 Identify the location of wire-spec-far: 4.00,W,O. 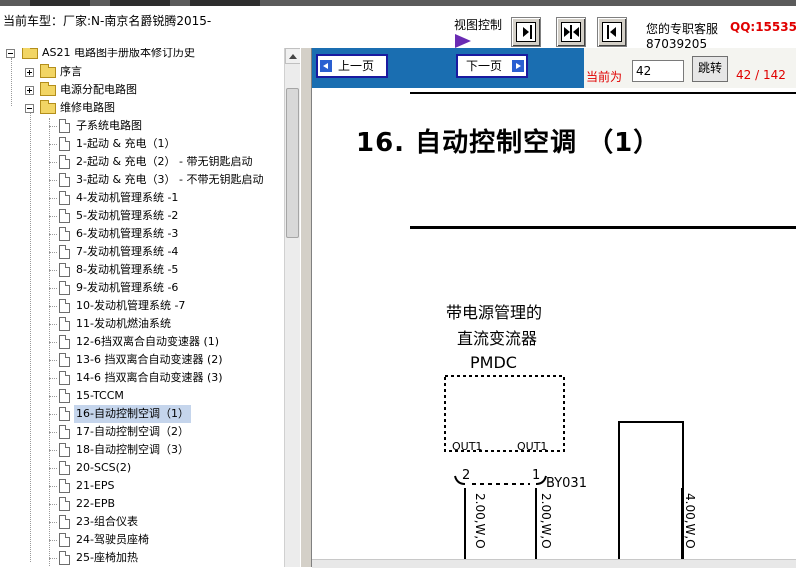
(690, 521).